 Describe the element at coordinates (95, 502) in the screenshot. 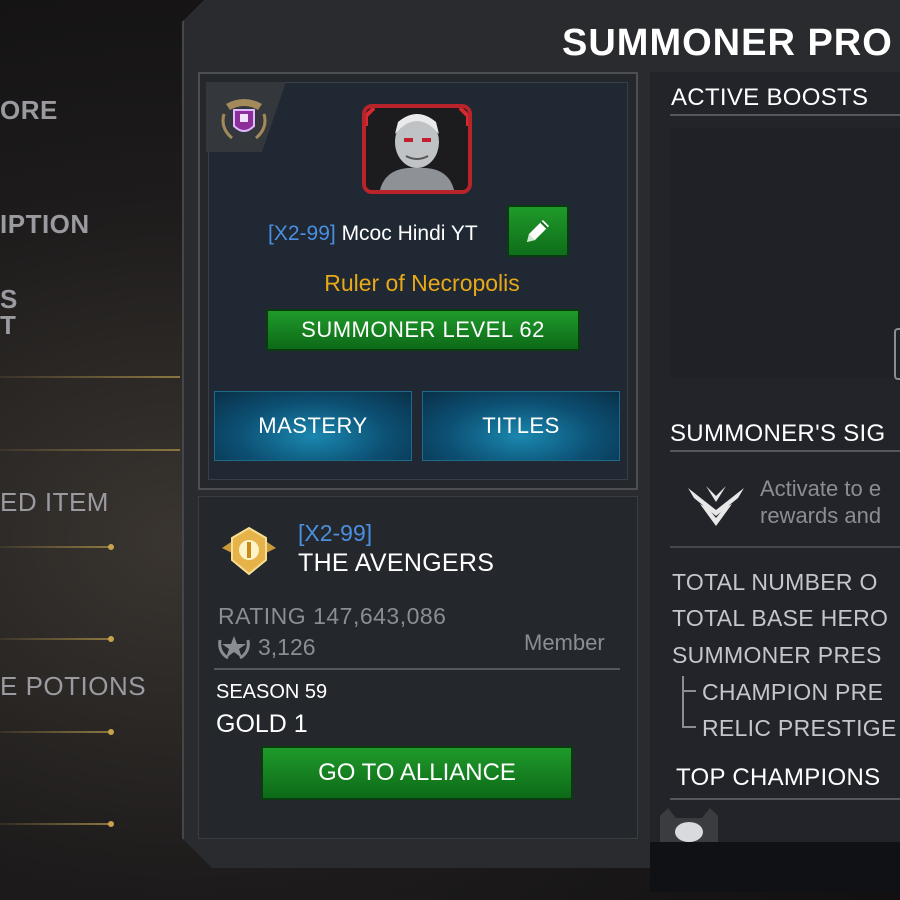

I see `side-item-featured-item: ED ITEM` at that location.